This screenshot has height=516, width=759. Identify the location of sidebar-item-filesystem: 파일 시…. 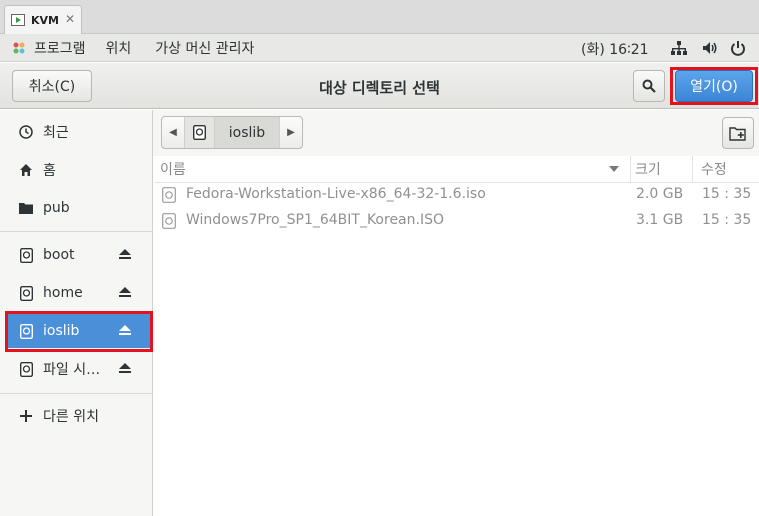
(79, 369).